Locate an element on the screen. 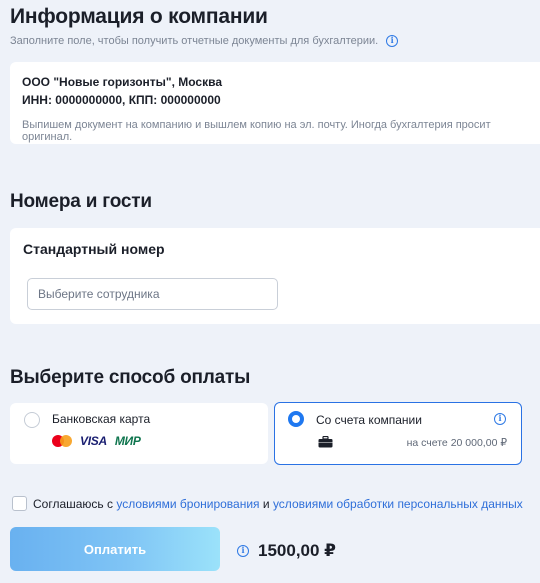 The width and height of the screenshot is (540, 583). company-account-balance: на счете 20 000,00 ₽ is located at coordinates (456, 443).